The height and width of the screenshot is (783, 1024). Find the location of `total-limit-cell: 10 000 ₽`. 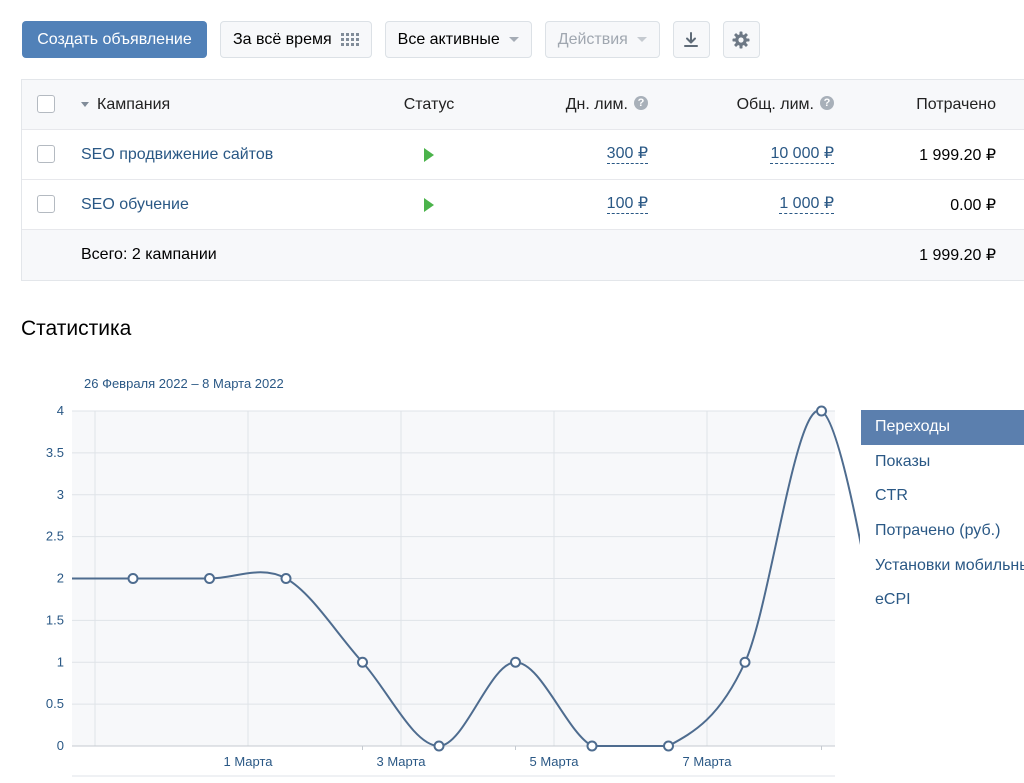

total-limit-cell: 10 000 ₽ is located at coordinates (778, 154).